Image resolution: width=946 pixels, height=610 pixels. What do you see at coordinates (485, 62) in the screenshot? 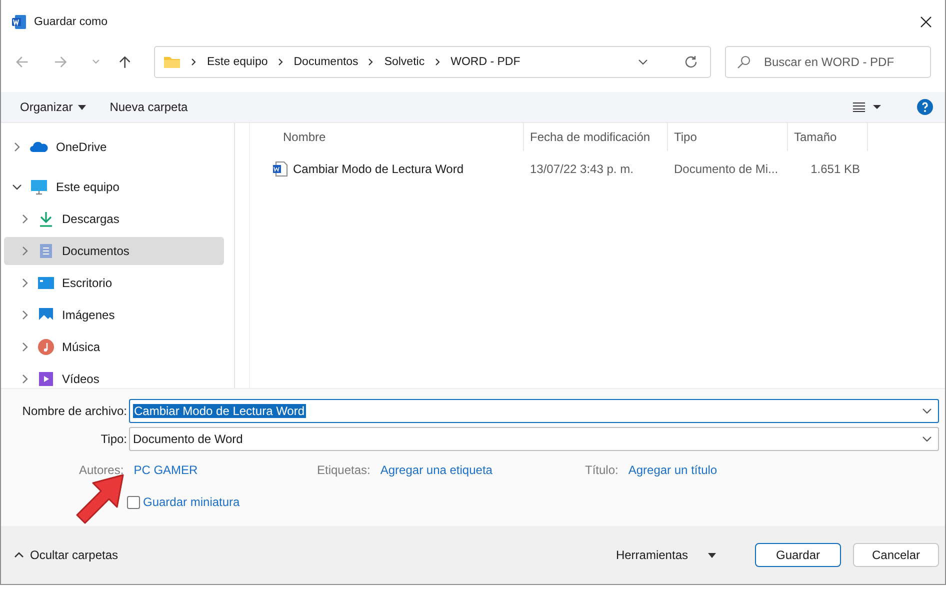
I see `breadcrumb-item: WORD - PDF` at bounding box center [485, 62].